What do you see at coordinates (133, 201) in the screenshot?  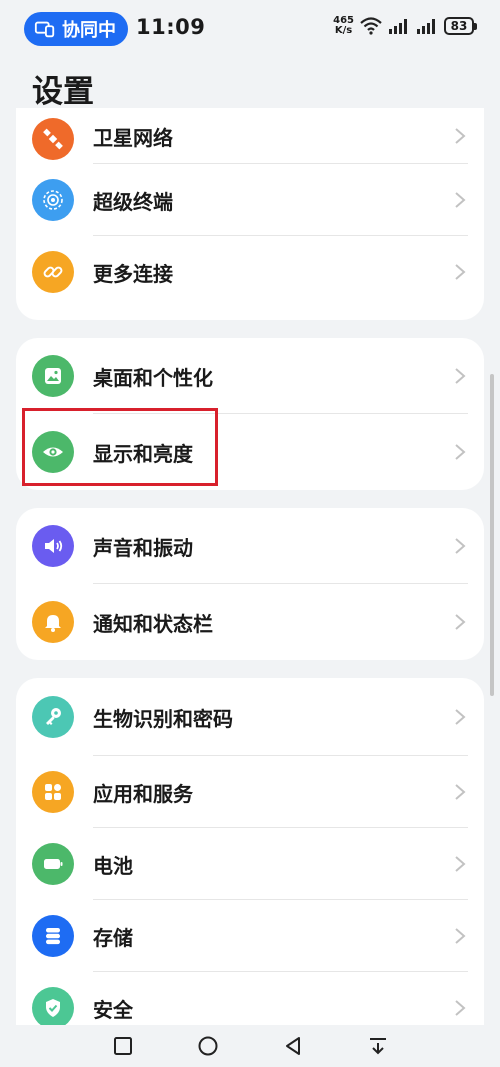 I see `settings-item-label: 超级终端` at bounding box center [133, 201].